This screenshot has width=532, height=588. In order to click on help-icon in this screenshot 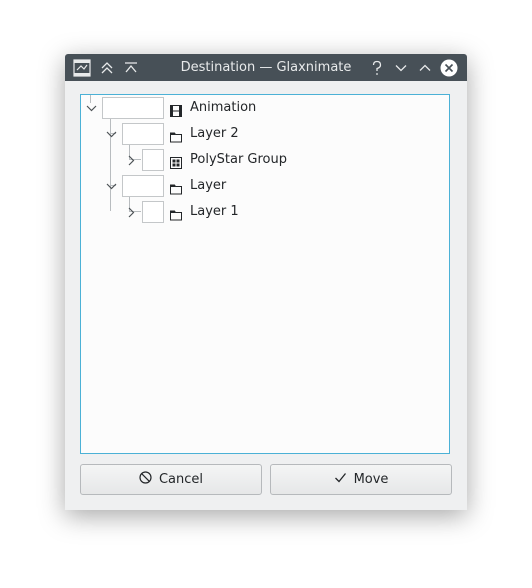, I will do `click(377, 67)`.